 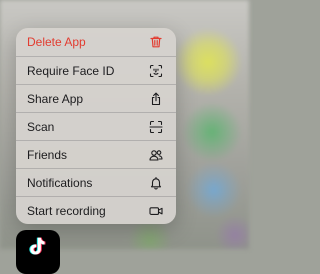 I want to click on menu-item-scan: Scan, so click(x=96, y=126).